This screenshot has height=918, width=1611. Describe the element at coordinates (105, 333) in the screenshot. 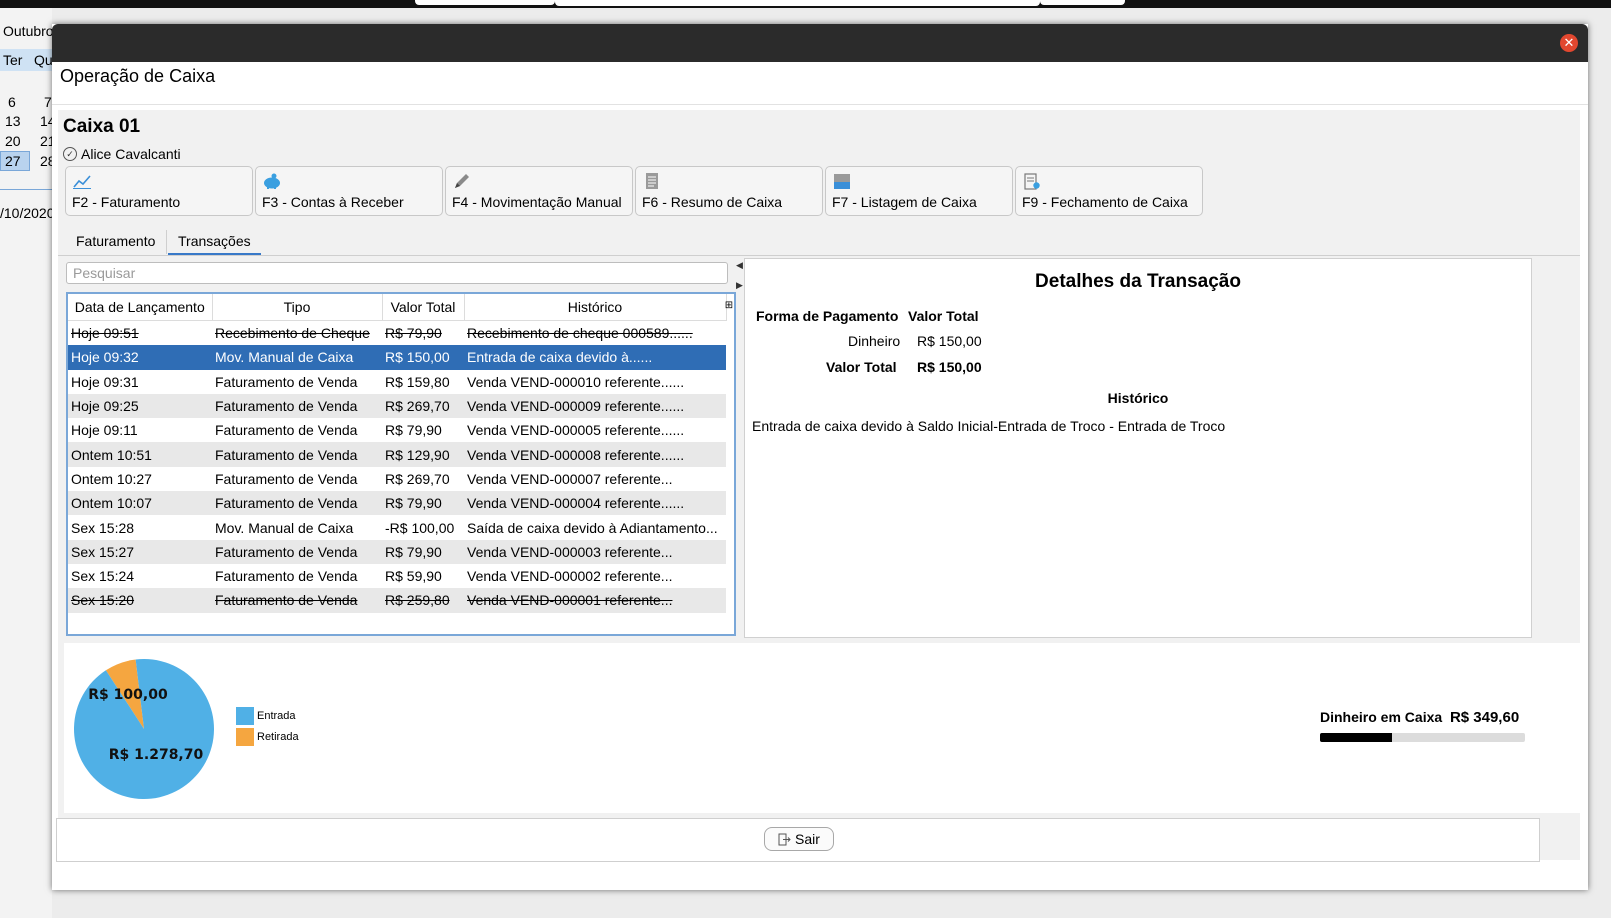

I see `cell-date: Hoje 09:51` at that location.